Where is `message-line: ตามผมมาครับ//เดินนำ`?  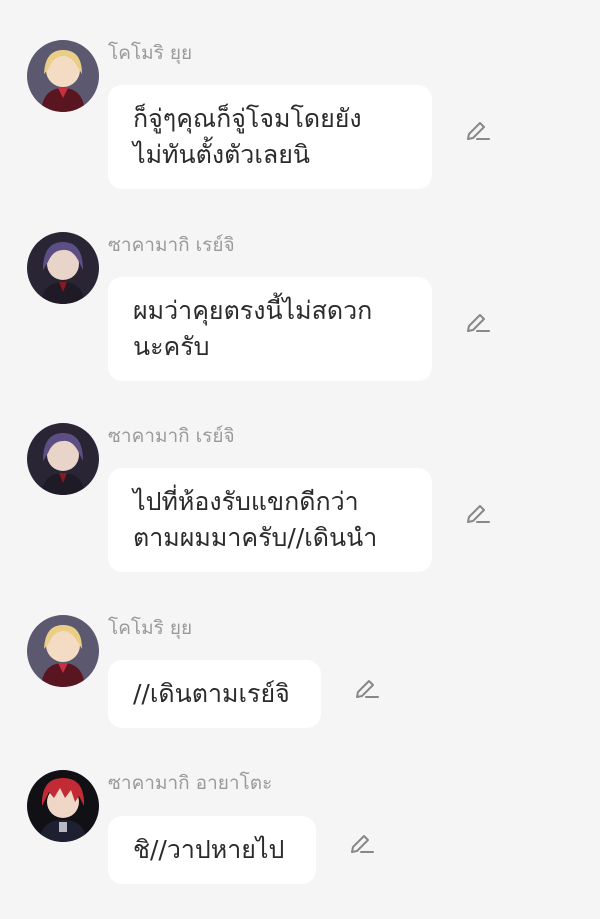
message-line: ตามผมมาครับ//เดินนำ is located at coordinates (255, 537).